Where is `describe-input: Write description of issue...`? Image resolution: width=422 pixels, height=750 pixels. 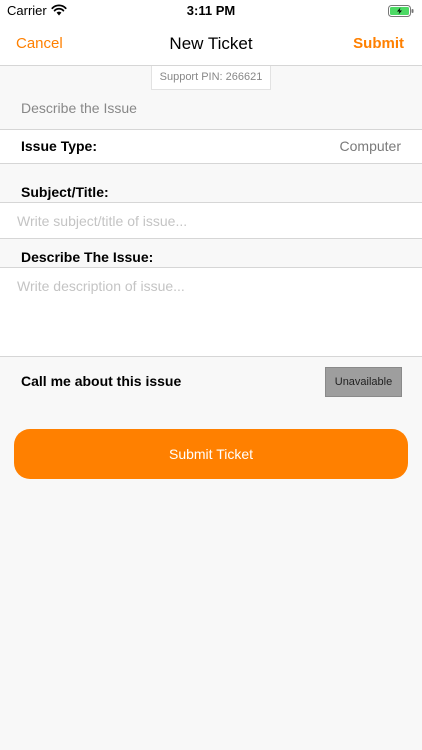 describe-input: Write description of issue... is located at coordinates (211, 312).